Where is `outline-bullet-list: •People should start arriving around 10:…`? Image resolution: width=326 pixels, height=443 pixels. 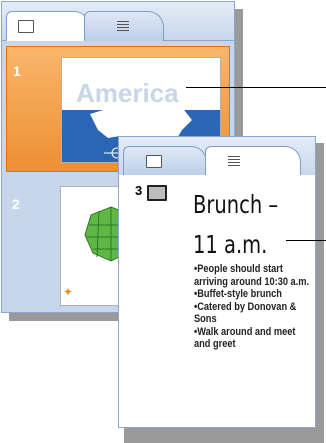
outline-bullet-list: •People should start arriving around 10:… is located at coordinates (253, 307).